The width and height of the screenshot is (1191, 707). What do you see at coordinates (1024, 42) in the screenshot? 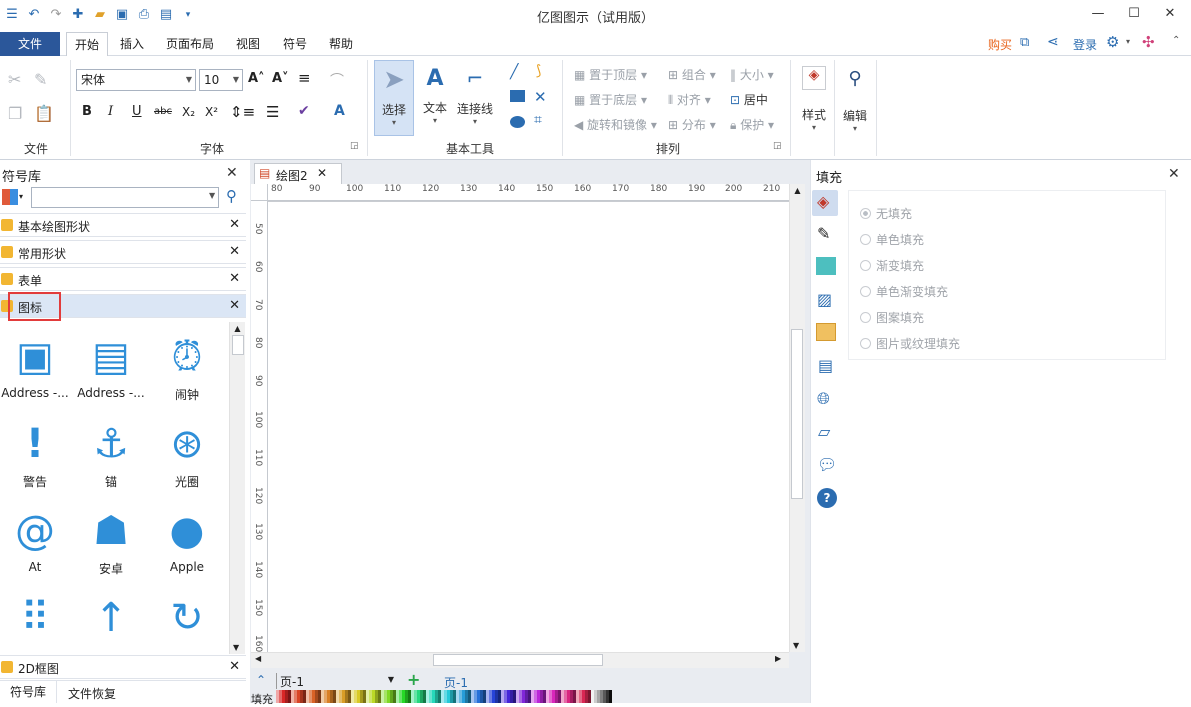
I see `share-screen-icon: ⧉` at bounding box center [1024, 42].